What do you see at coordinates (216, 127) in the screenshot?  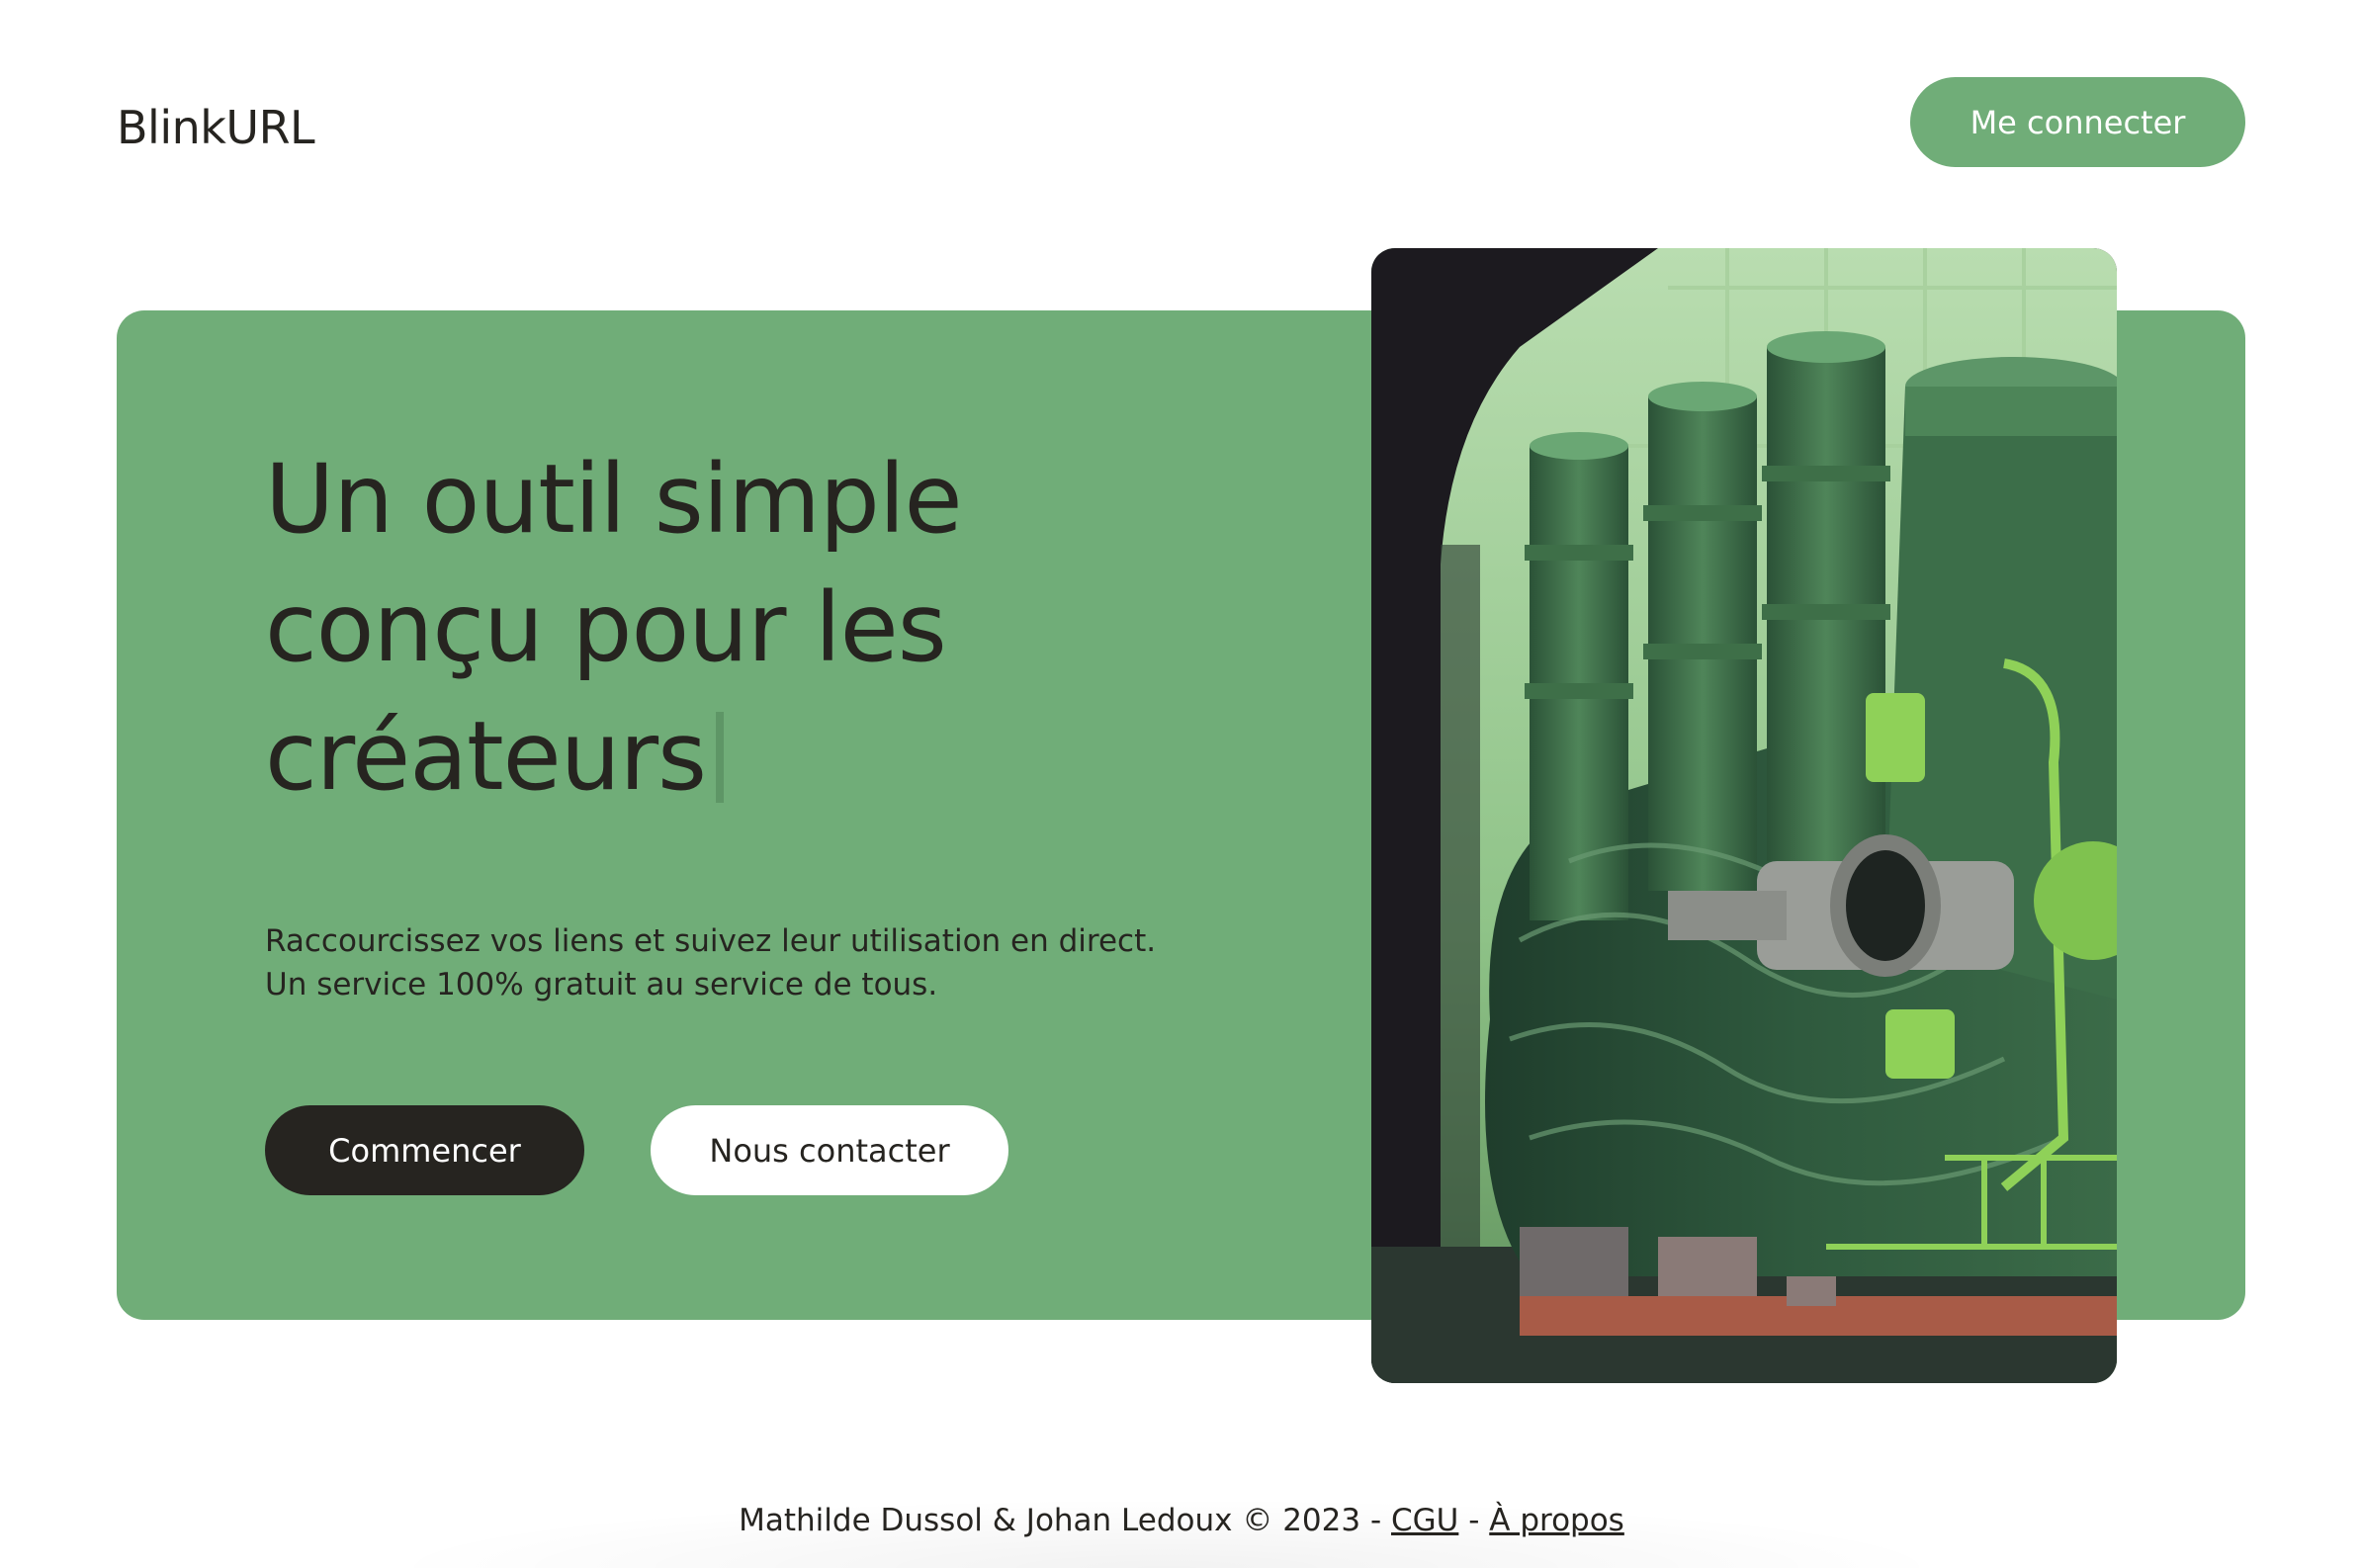 I see `brand-logo: BlinkURL` at bounding box center [216, 127].